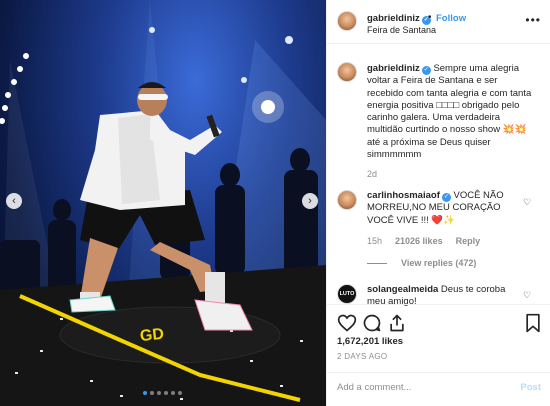 Image resolution: width=550 pixels, height=406 pixels. What do you see at coordinates (446, 295) in the screenshot?
I see `comment-text: solangealmeida Deus te coroba meu amigo!` at bounding box center [446, 295].